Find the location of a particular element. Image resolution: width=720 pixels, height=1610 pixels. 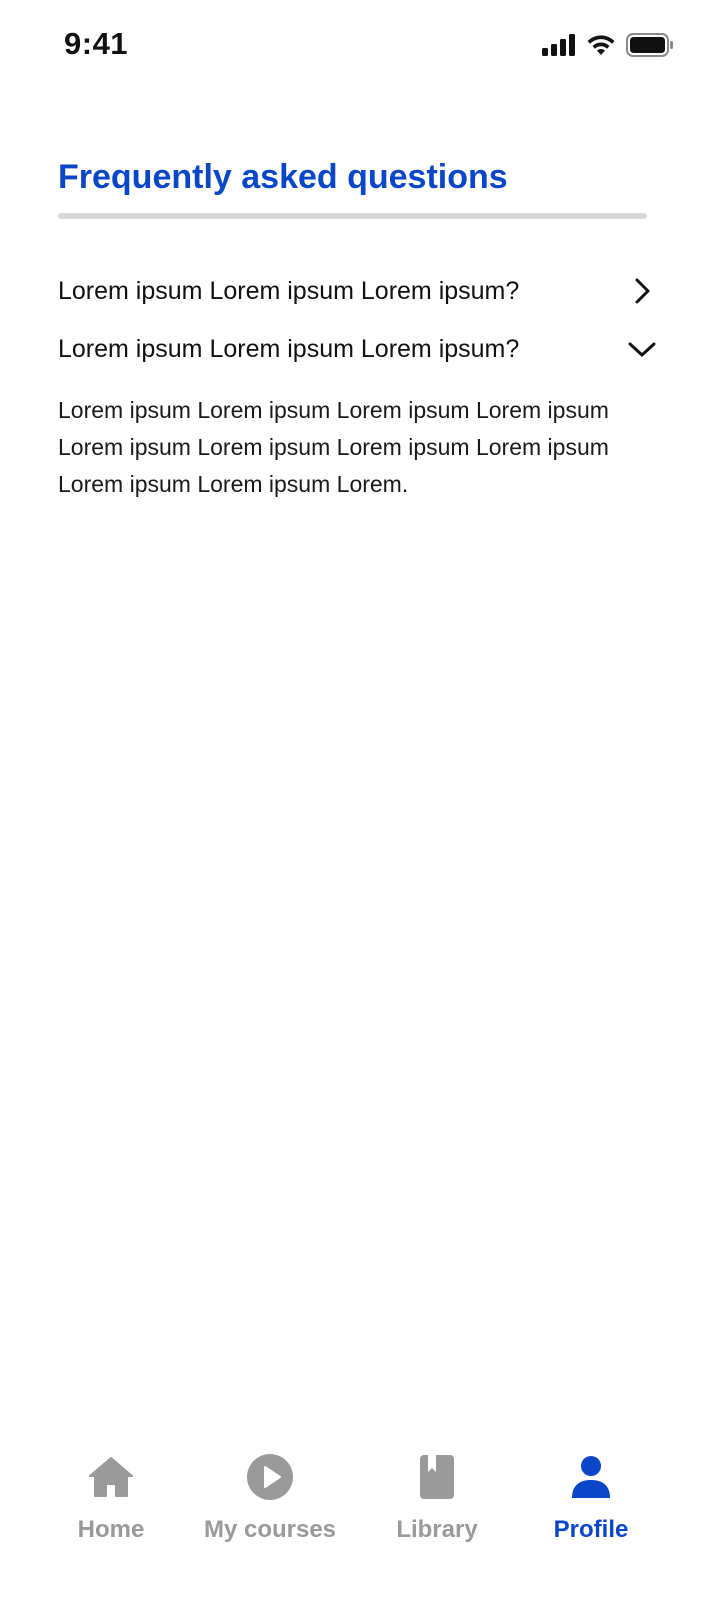

bottom-nav: Home My courses Library Profile is located at coordinates (360, 1500).